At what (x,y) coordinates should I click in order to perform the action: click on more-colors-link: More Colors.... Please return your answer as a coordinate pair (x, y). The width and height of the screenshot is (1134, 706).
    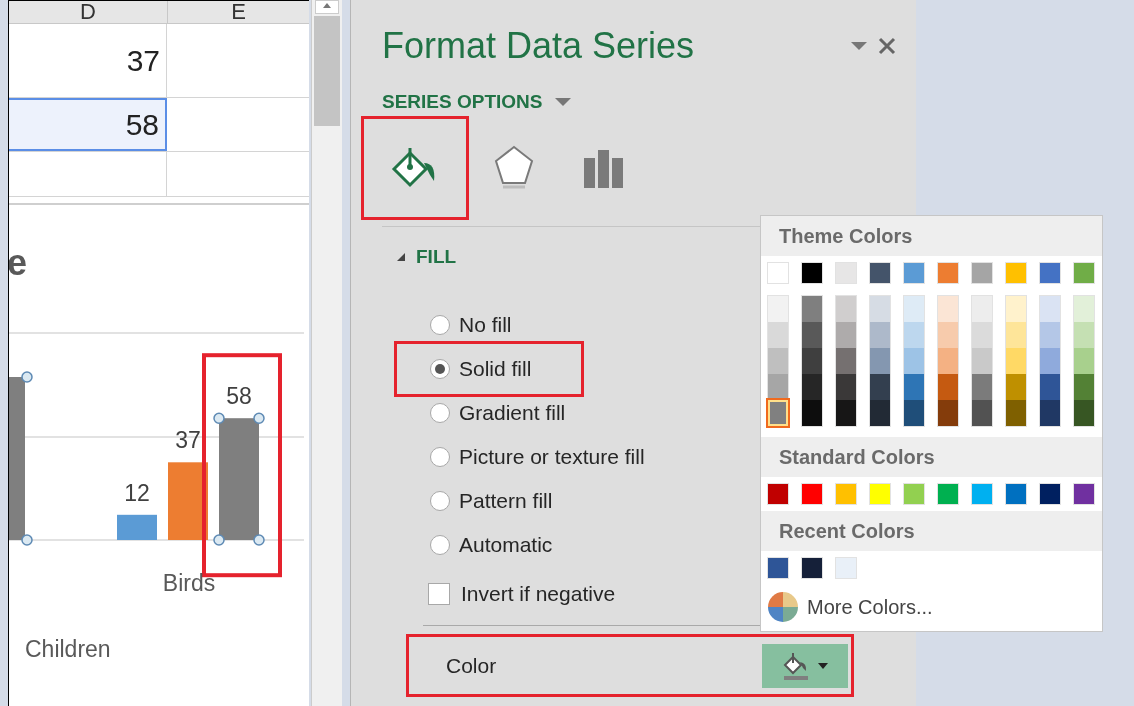
    Looking at the image, I should click on (870, 607).